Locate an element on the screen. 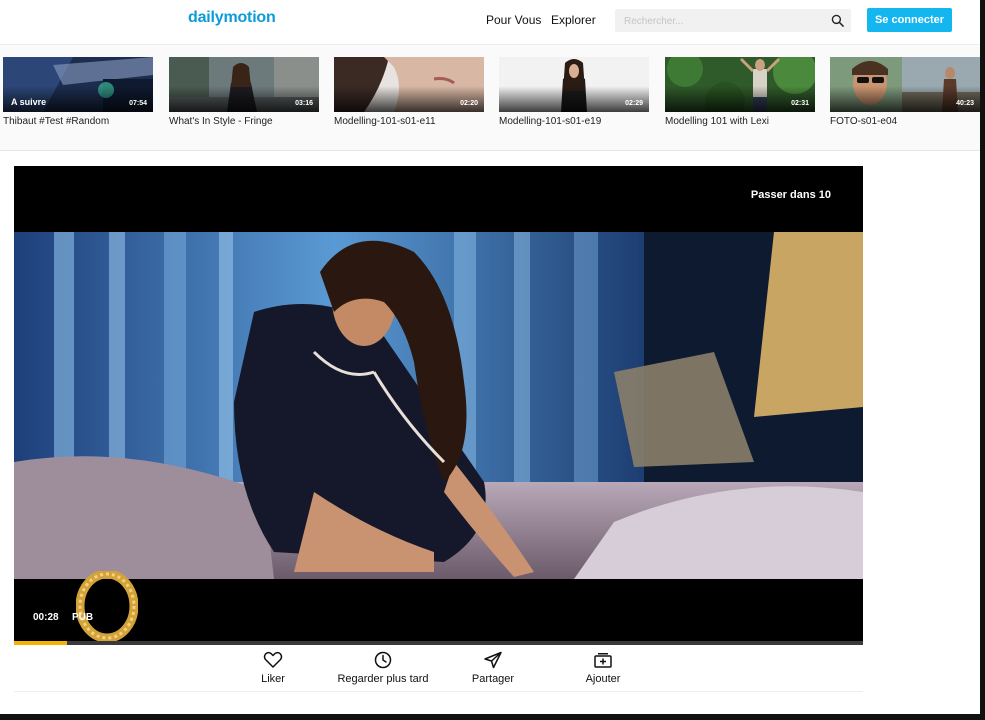 This screenshot has width=985, height=720. window-edge-bottom is located at coordinates (492, 717).